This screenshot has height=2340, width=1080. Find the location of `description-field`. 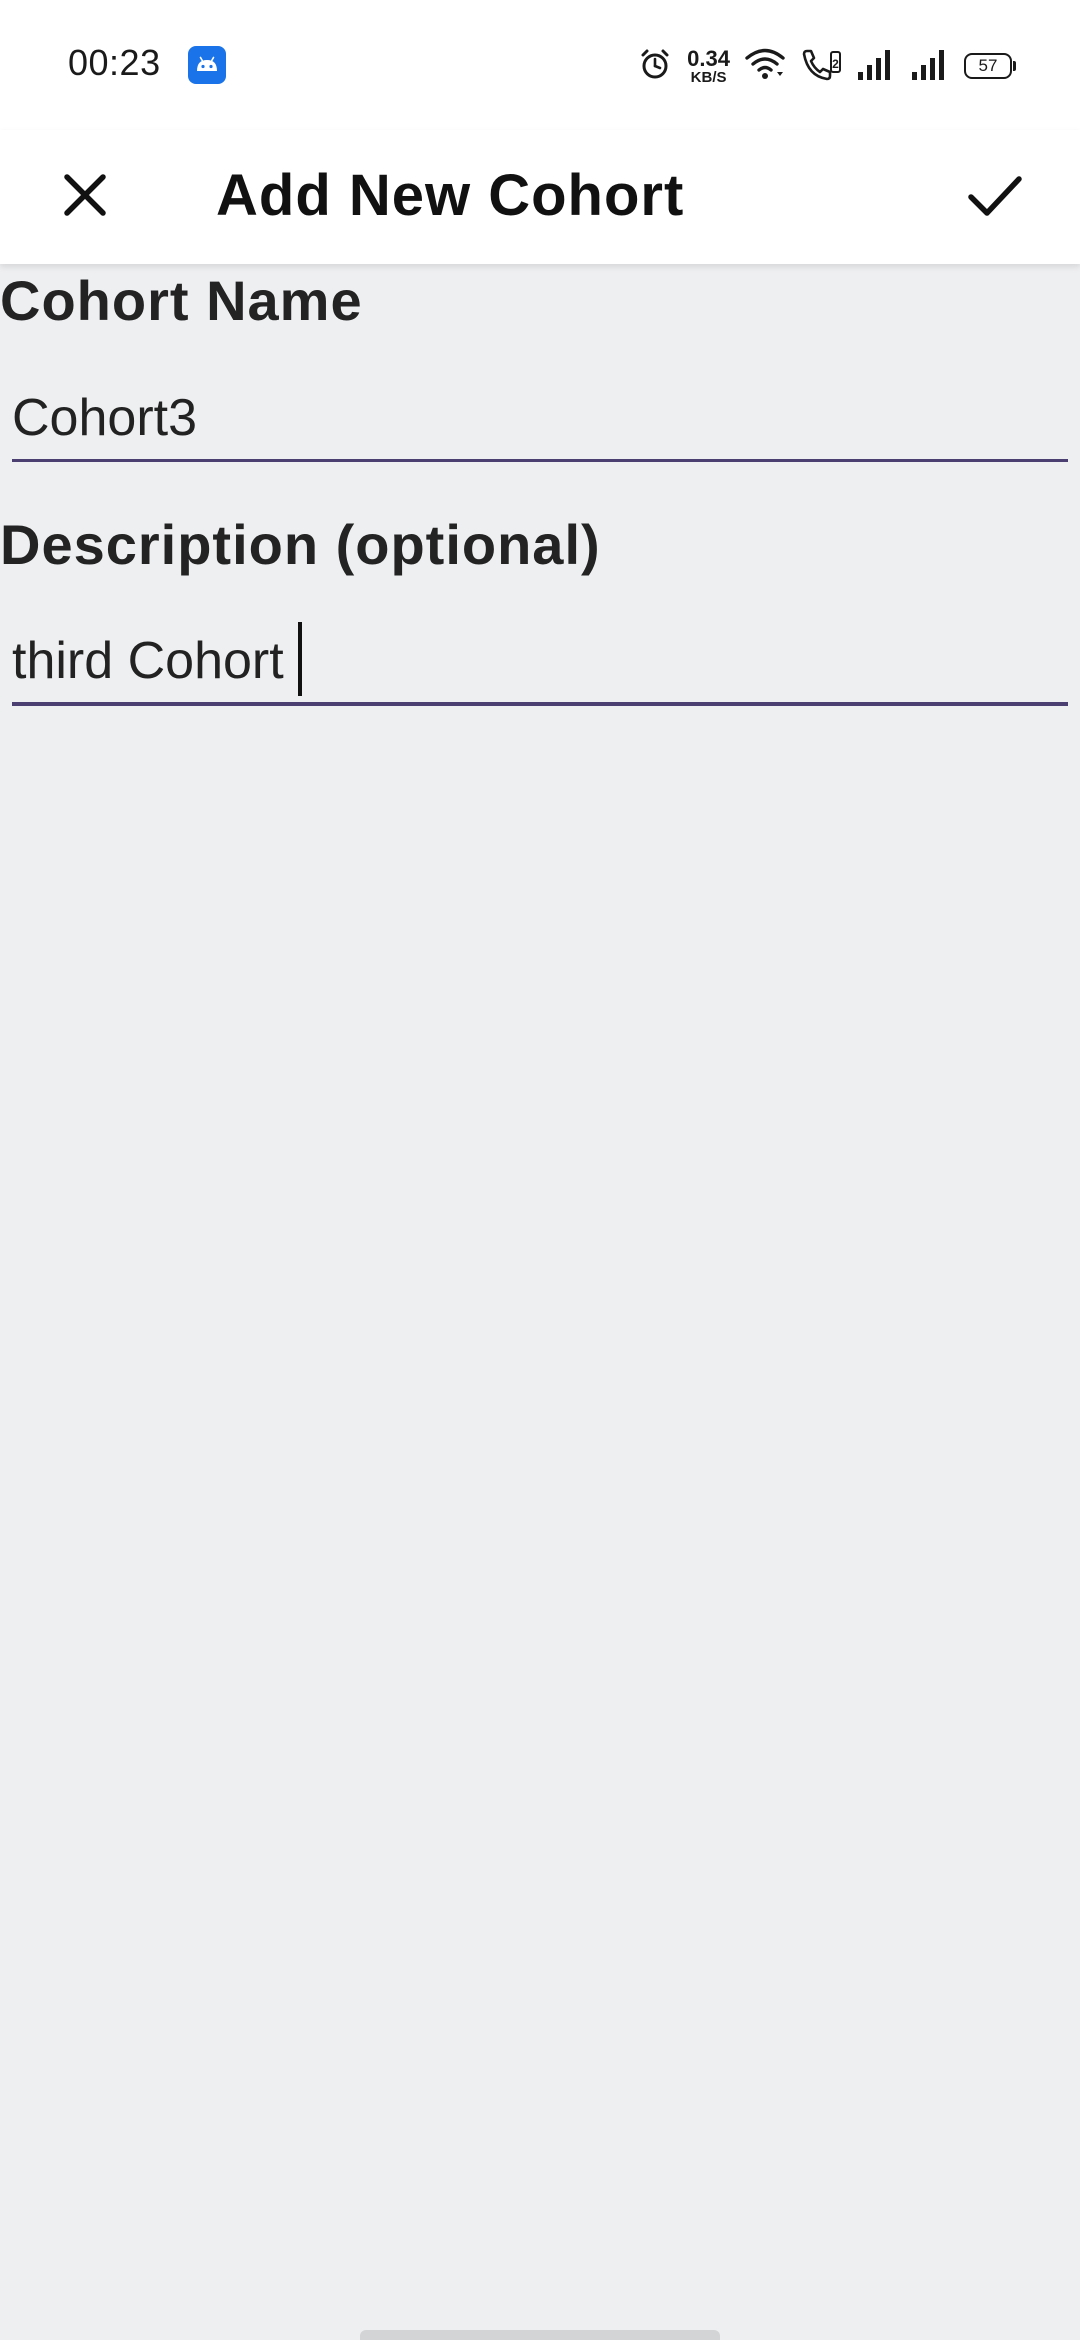

description-field is located at coordinates (540, 663).